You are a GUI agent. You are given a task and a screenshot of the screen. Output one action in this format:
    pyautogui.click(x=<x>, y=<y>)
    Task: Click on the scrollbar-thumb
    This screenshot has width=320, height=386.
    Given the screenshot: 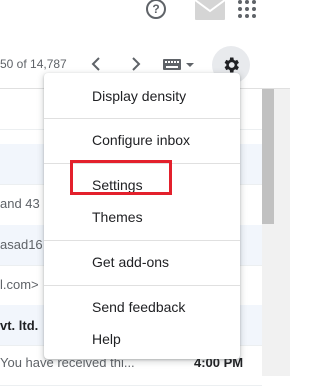 What is the action you would take?
    pyautogui.click(x=268, y=156)
    